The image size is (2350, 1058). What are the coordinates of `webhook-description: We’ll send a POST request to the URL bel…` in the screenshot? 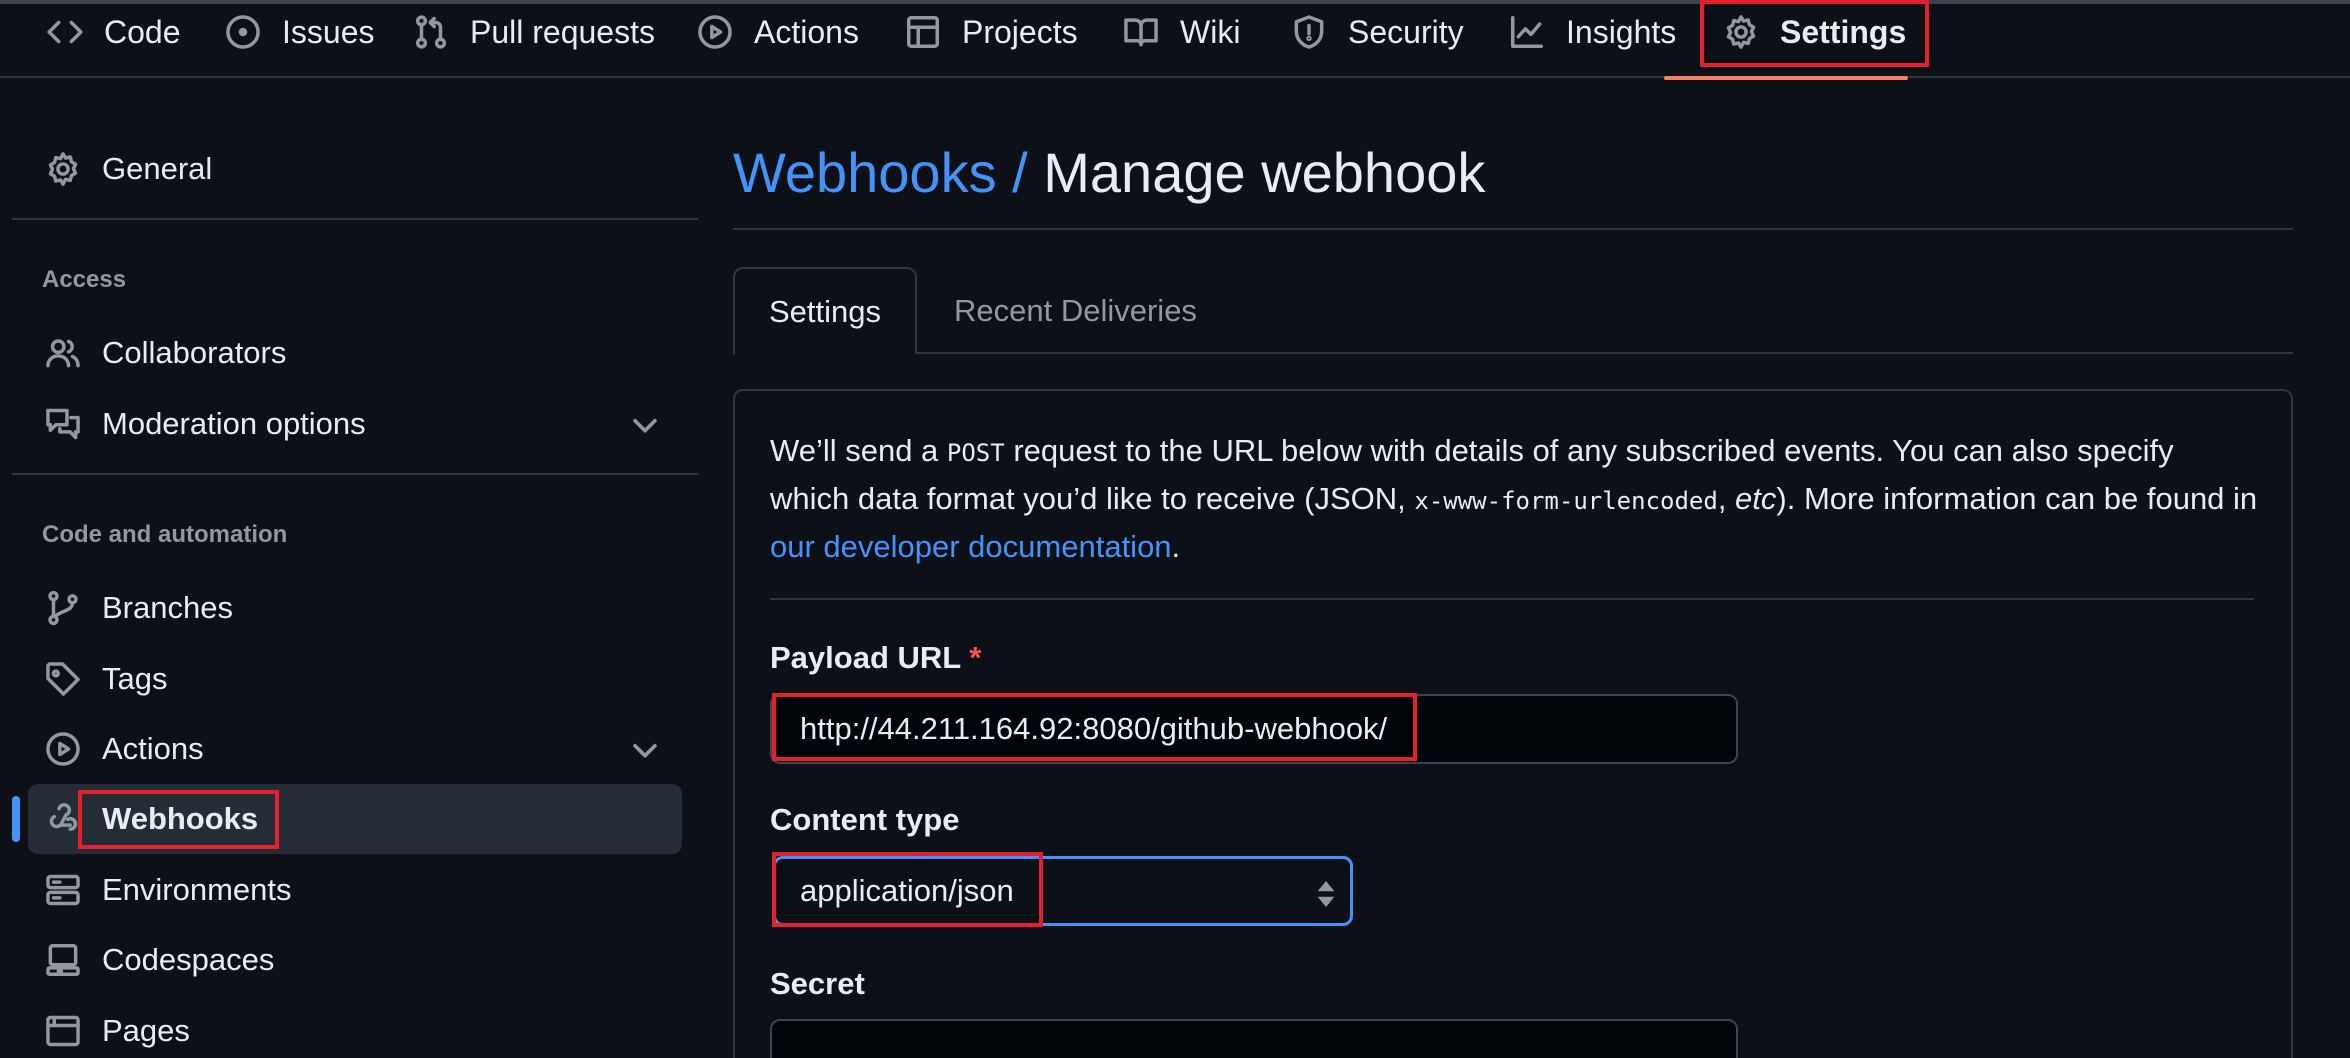 It's located at (1515, 499).